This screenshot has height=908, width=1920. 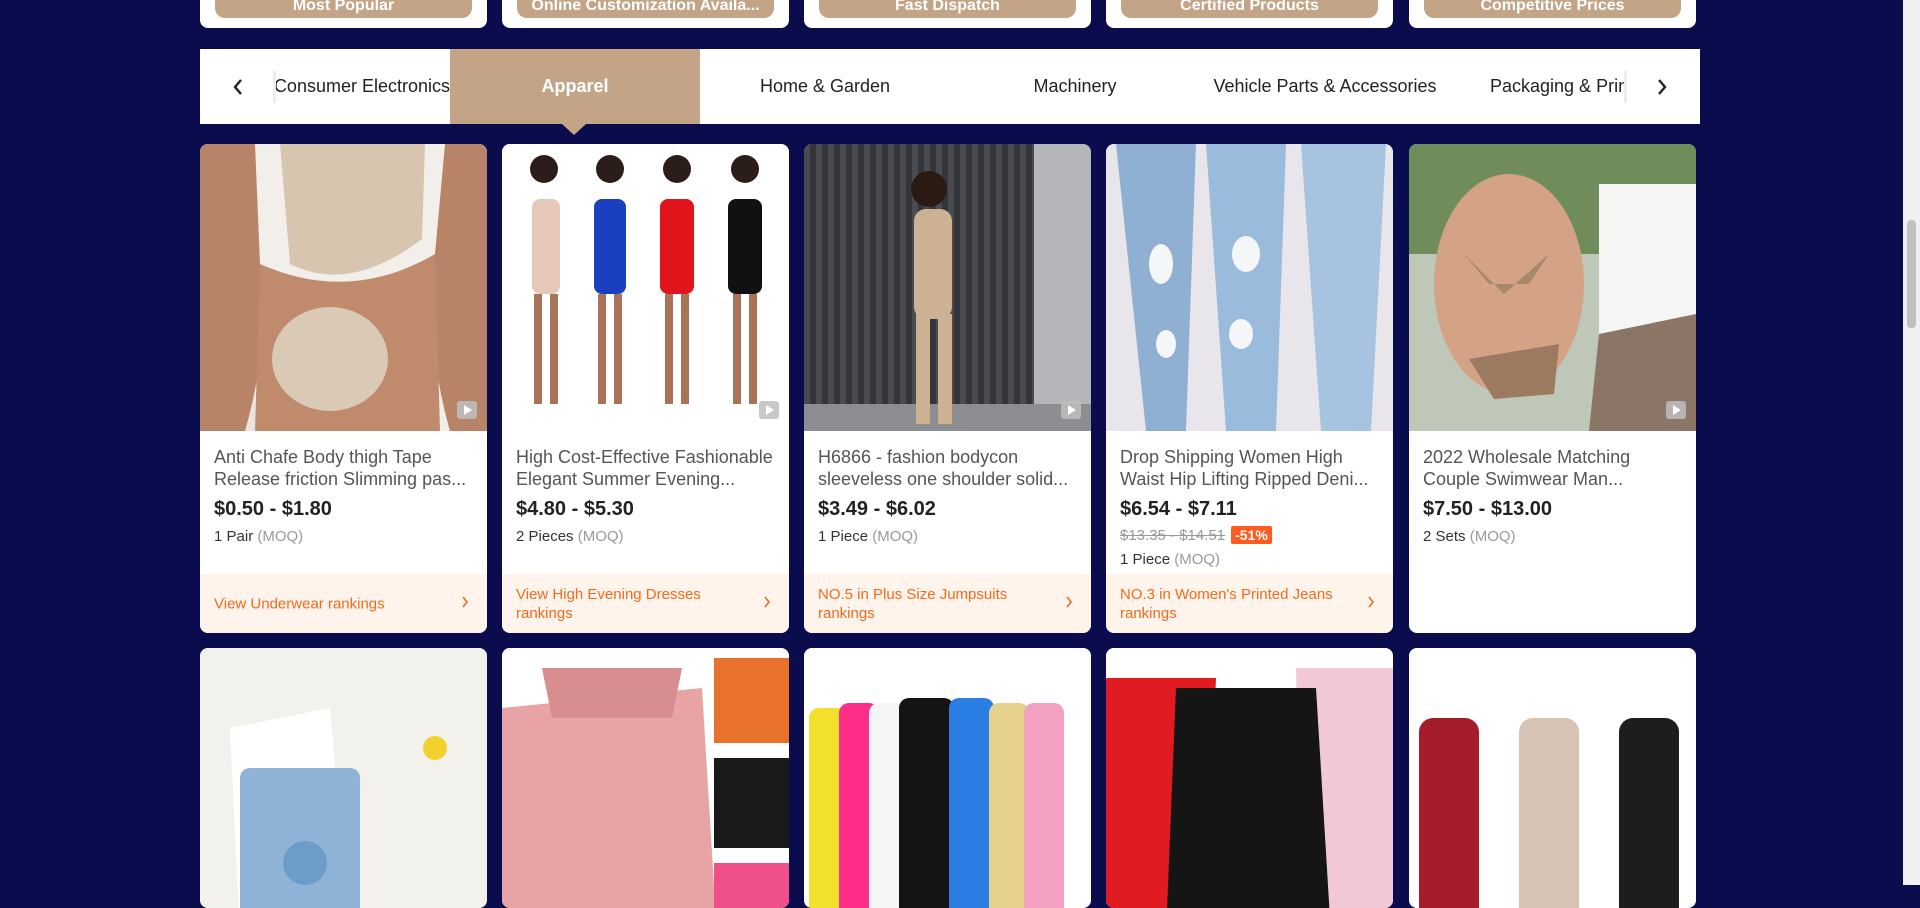 I want to click on badge-card-competitive-prices: Competitive Prices, so click(x=1552, y=14).